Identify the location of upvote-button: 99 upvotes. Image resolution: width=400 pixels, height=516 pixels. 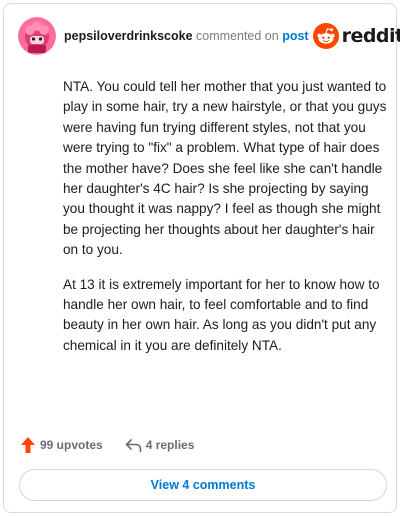
(61, 445).